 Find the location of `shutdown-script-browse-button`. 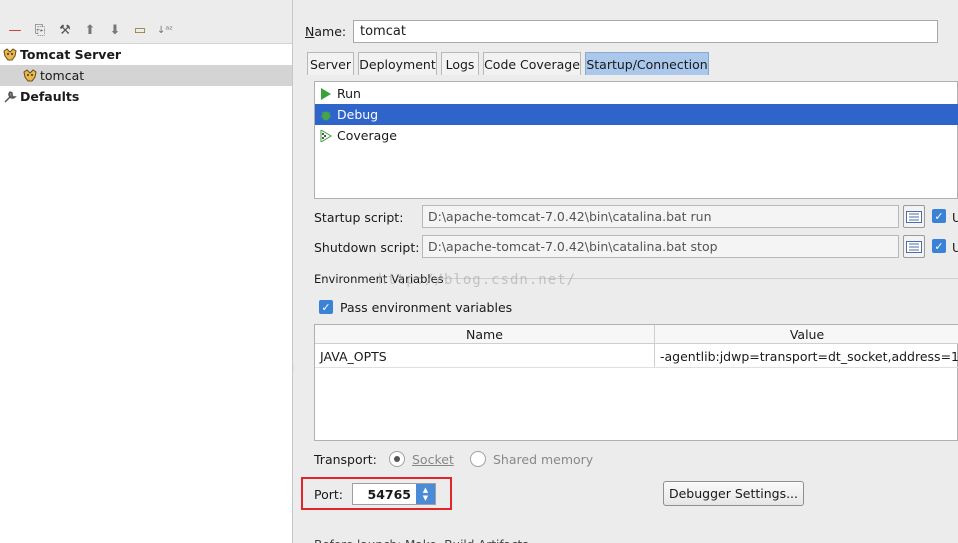

shutdown-script-browse-button is located at coordinates (914, 246).